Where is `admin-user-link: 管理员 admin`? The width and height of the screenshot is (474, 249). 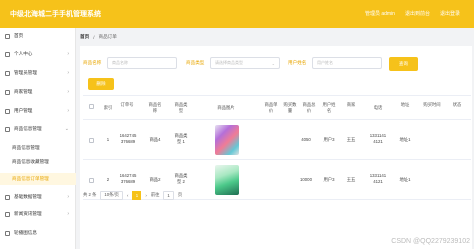
admin-user-link: 管理员 admin is located at coordinates (380, 13).